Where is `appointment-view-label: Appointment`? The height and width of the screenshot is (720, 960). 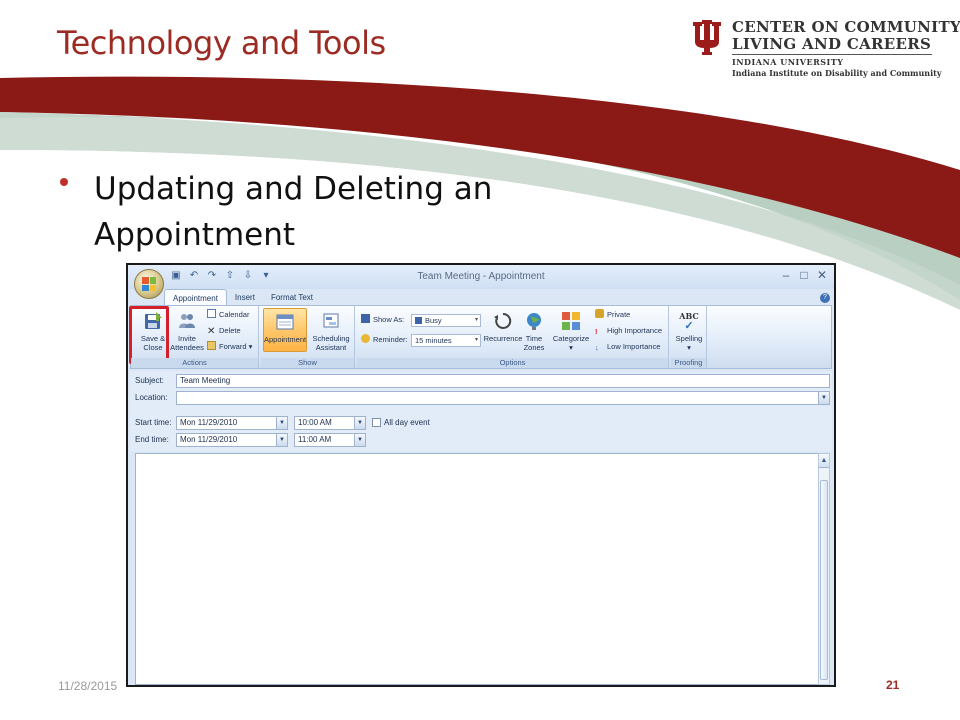 appointment-view-label: Appointment is located at coordinates (285, 339).